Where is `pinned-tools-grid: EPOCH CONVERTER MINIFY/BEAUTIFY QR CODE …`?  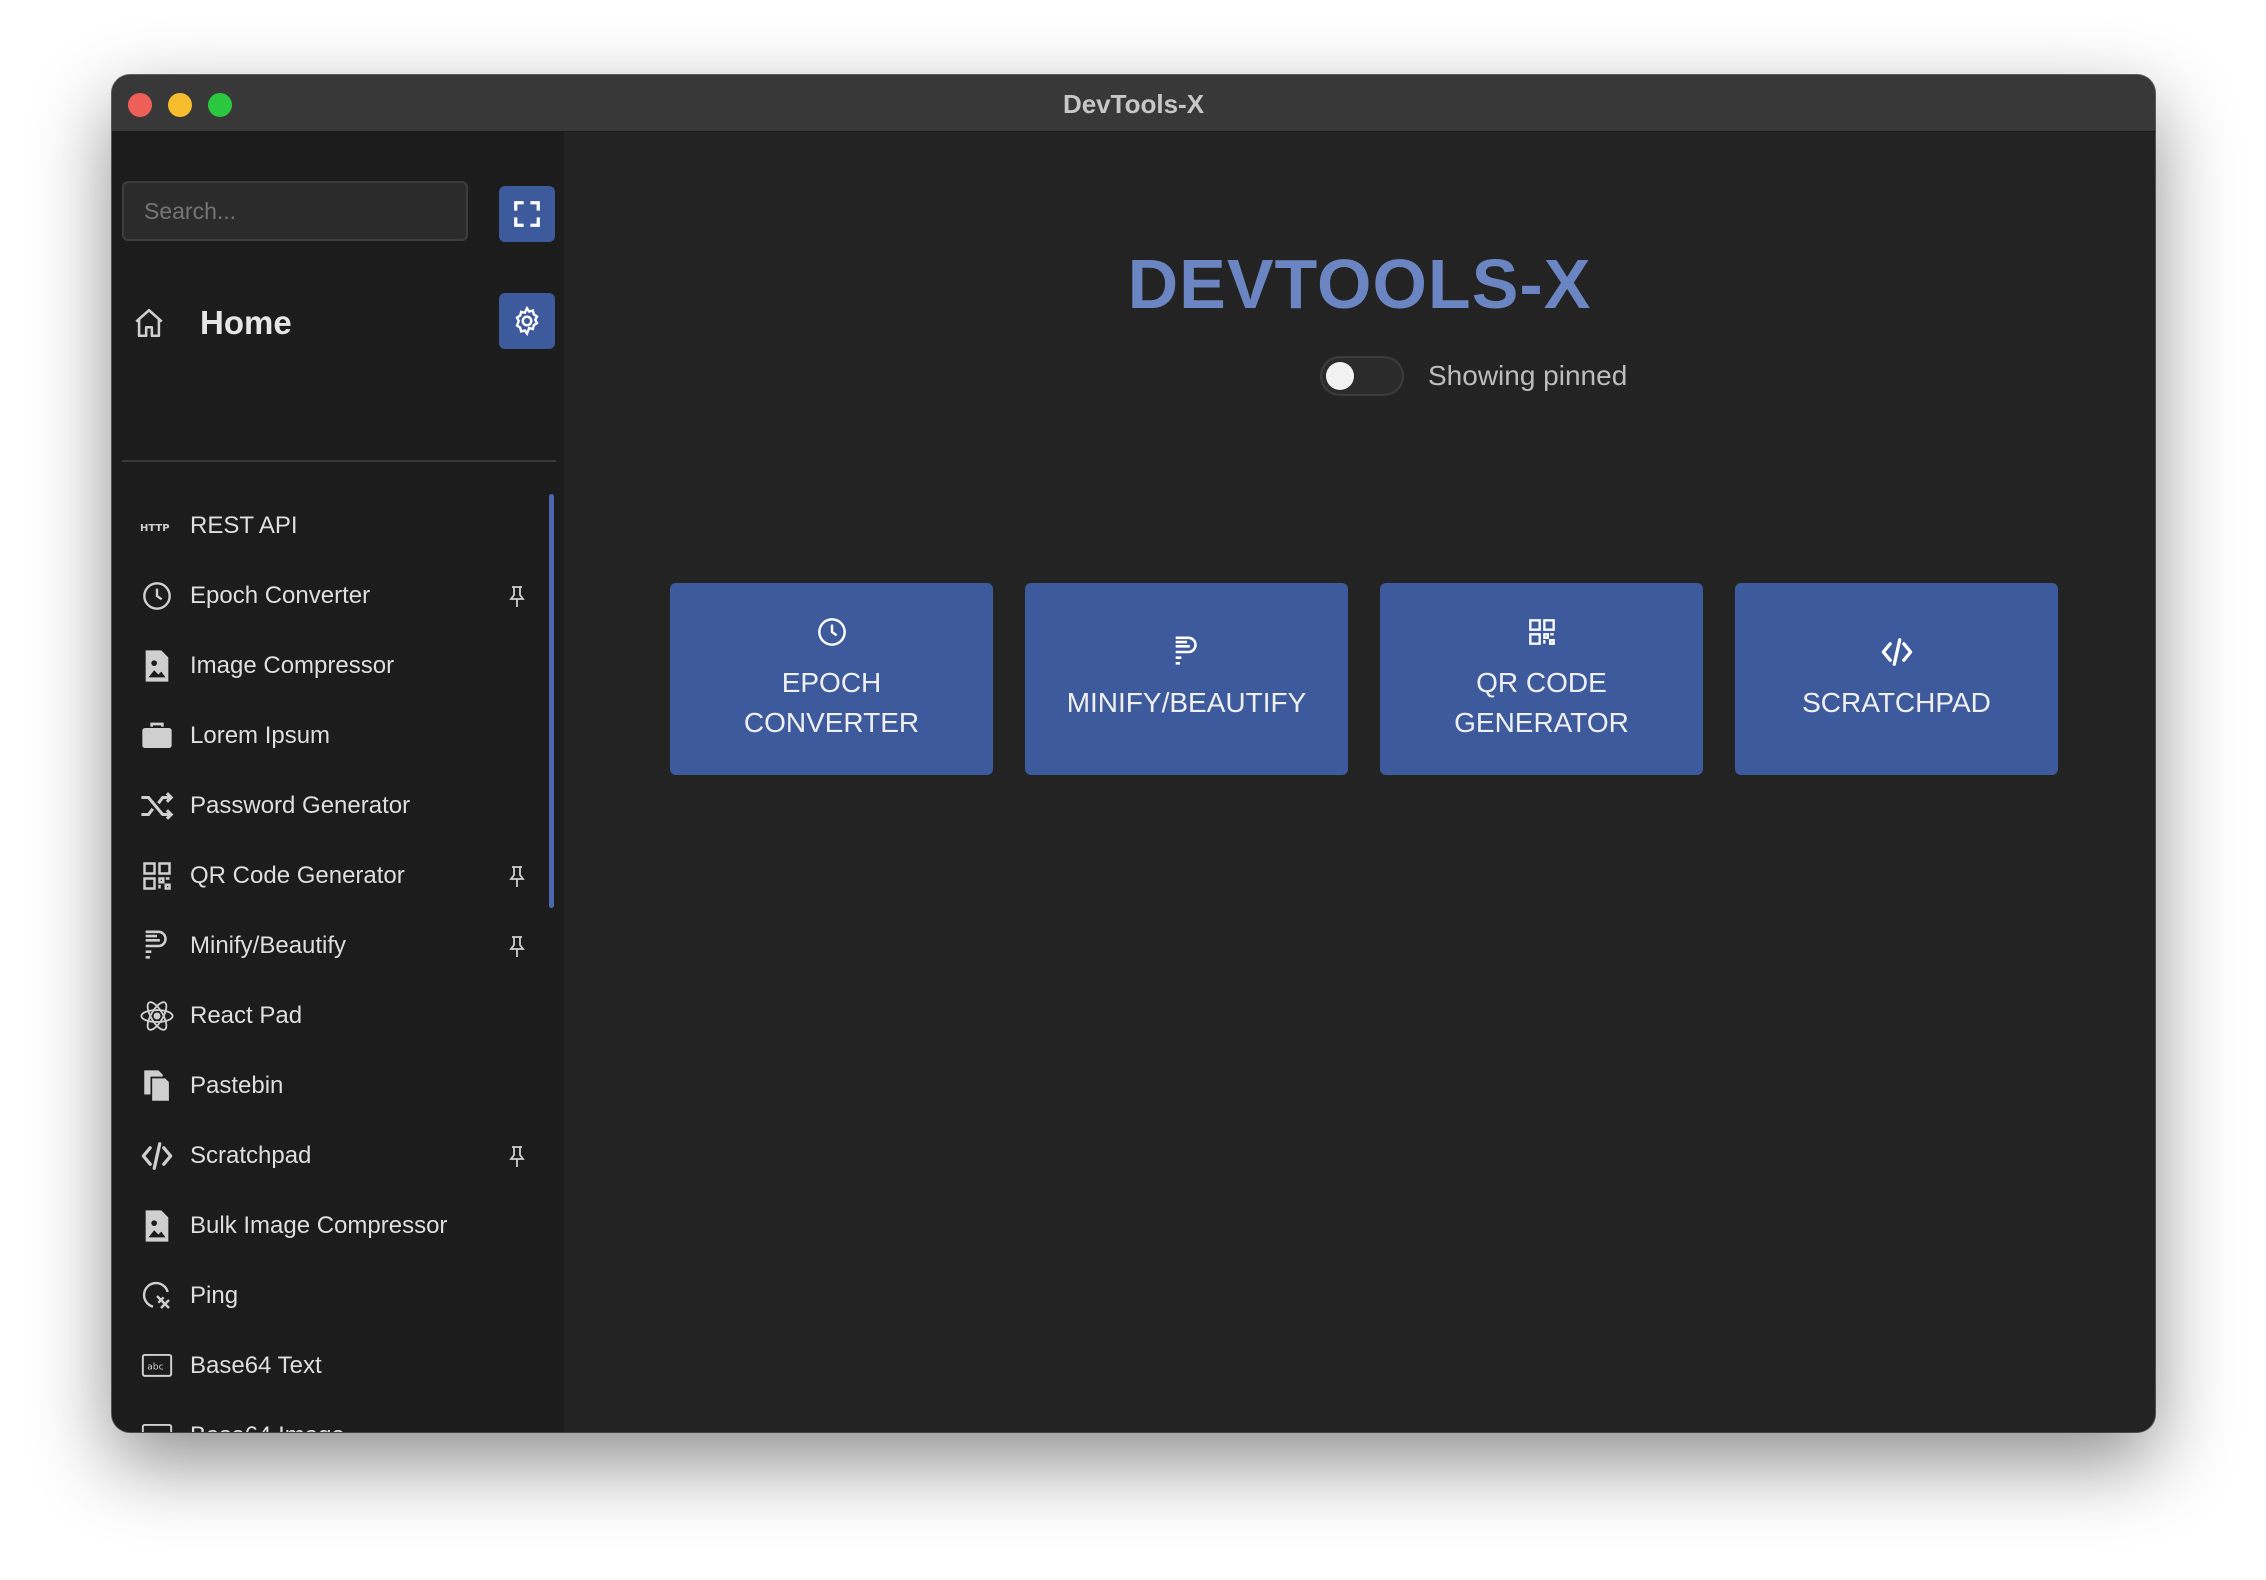
pinned-tools-grid: EPOCH CONVERTER MINIFY/BEAUTIFY QR CODE … is located at coordinates (1364, 679).